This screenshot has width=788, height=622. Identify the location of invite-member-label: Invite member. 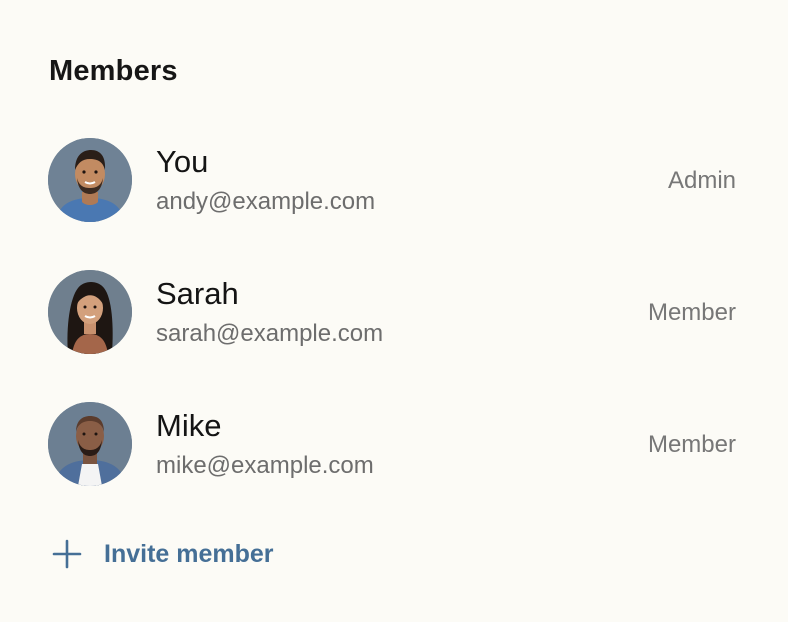
(189, 553).